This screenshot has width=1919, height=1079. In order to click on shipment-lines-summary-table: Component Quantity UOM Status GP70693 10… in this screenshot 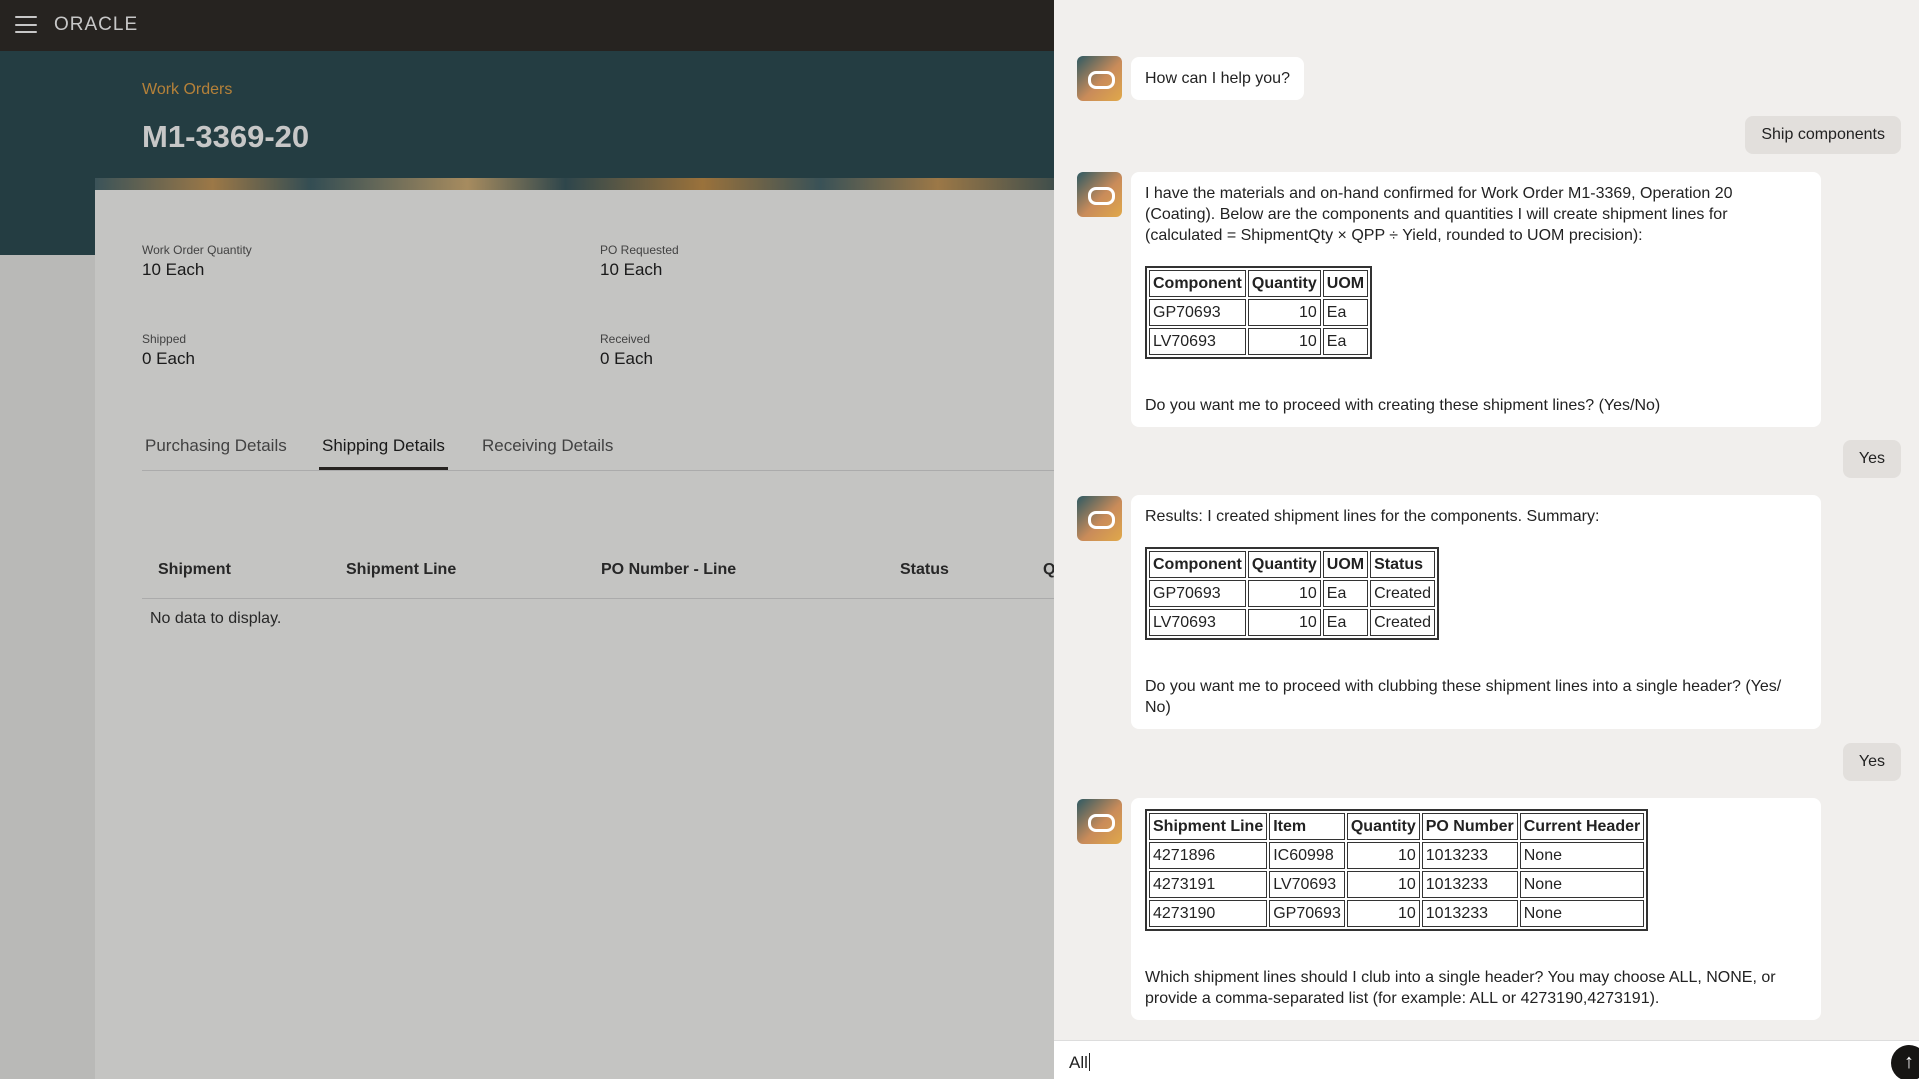, I will do `click(1292, 593)`.